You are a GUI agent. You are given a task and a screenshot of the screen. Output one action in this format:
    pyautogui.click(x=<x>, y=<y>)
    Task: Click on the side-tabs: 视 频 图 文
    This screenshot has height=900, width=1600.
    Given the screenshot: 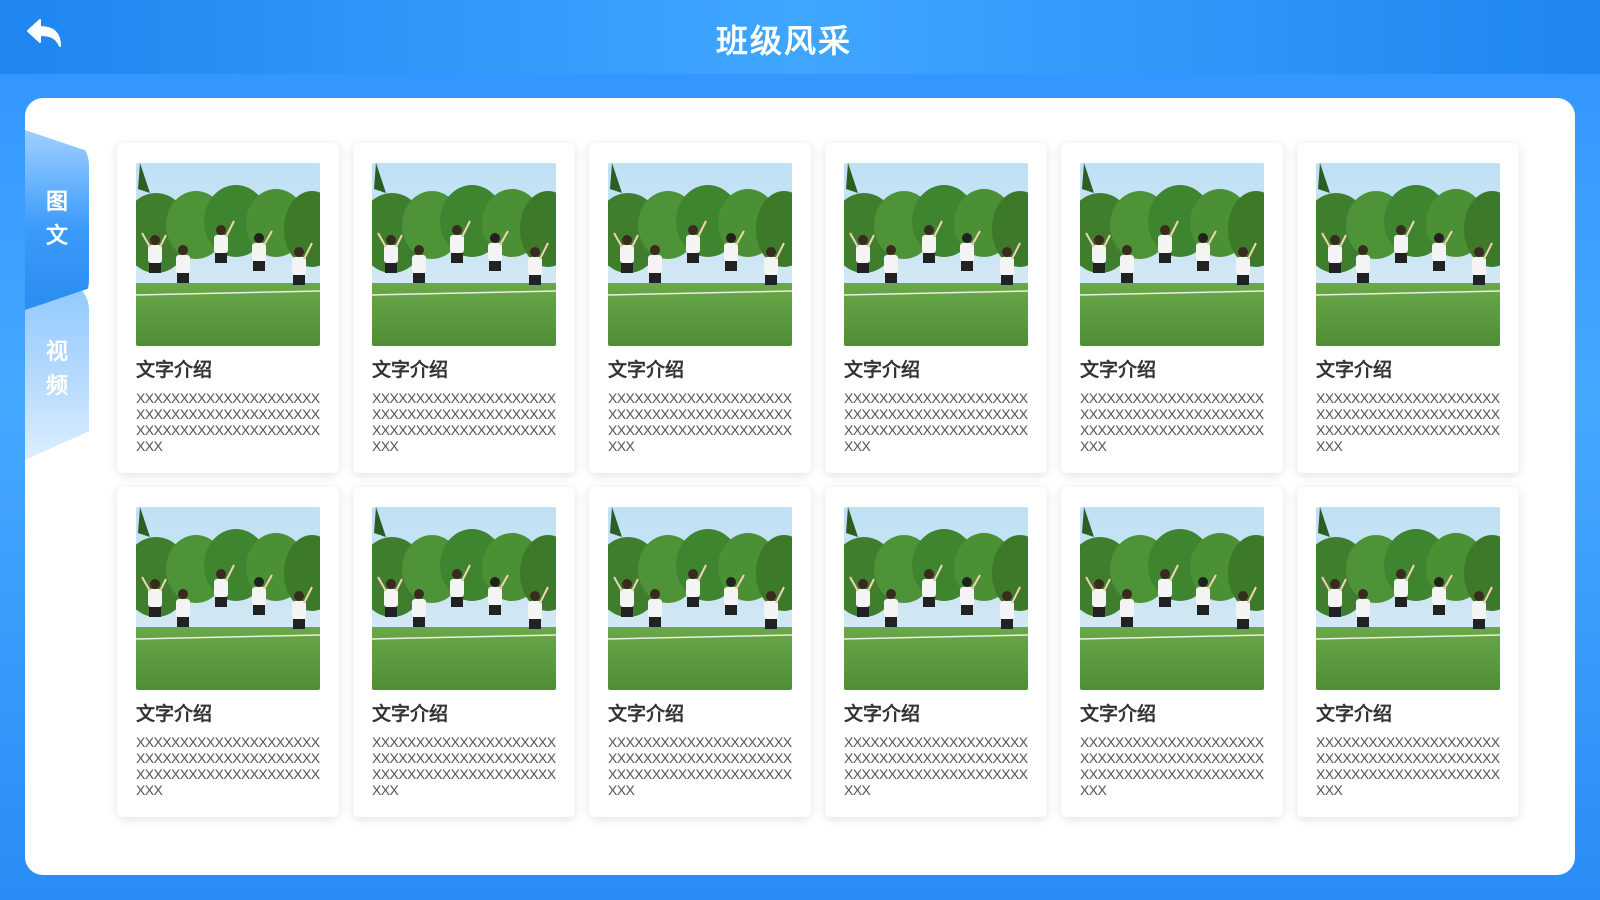 What is the action you would take?
    pyautogui.click(x=57, y=295)
    